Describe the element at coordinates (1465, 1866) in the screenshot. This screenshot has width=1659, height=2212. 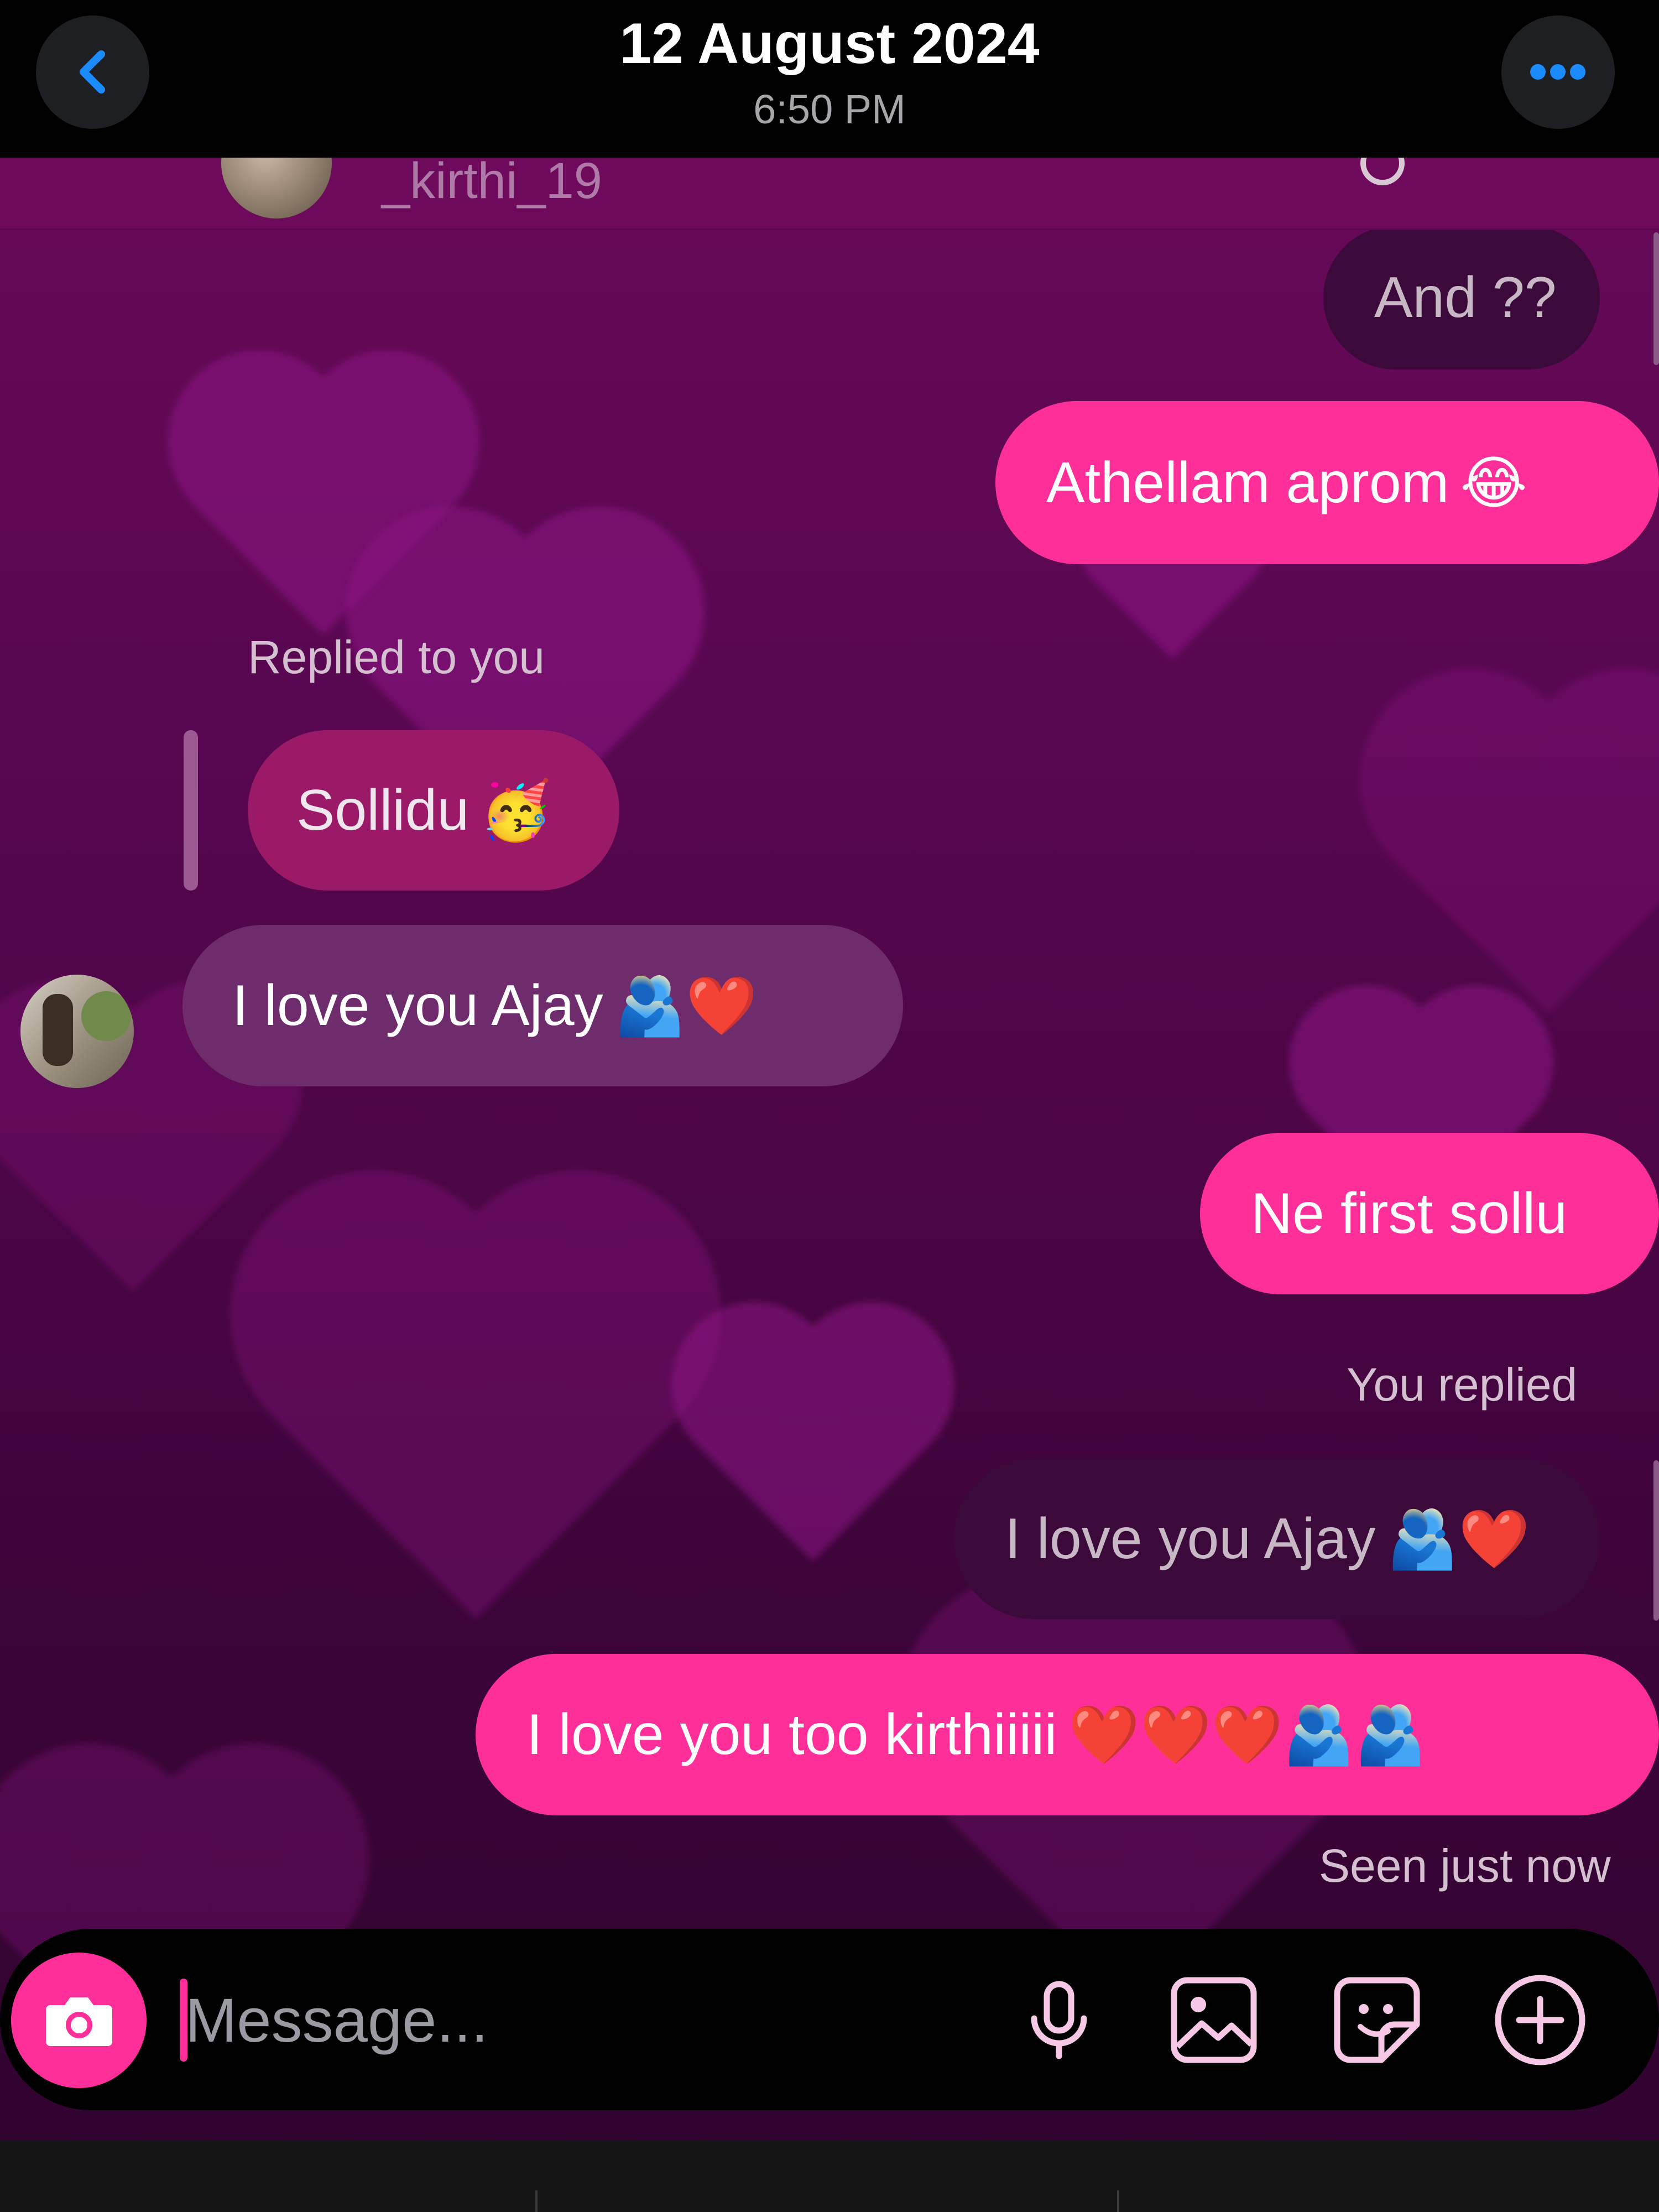
I see `seen-status: Seen just now` at that location.